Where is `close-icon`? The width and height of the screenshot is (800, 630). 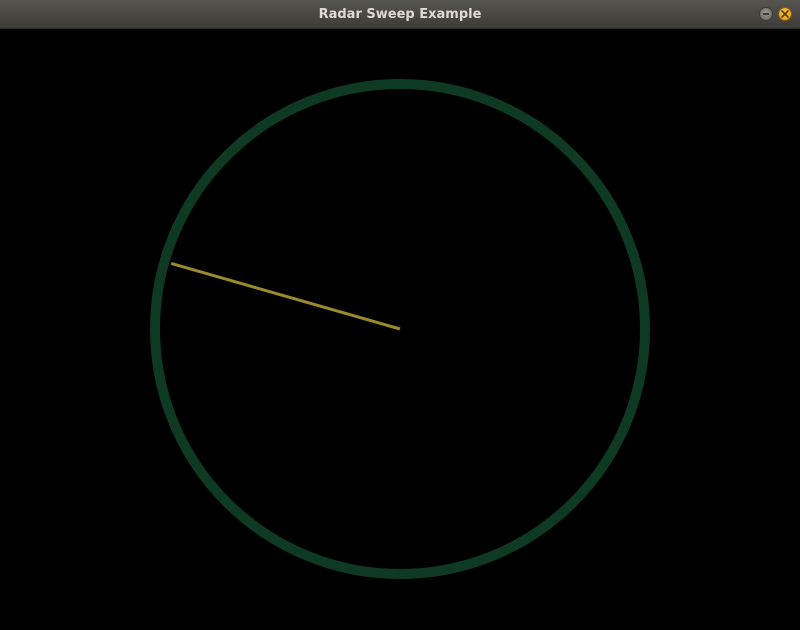
close-icon is located at coordinates (785, 14).